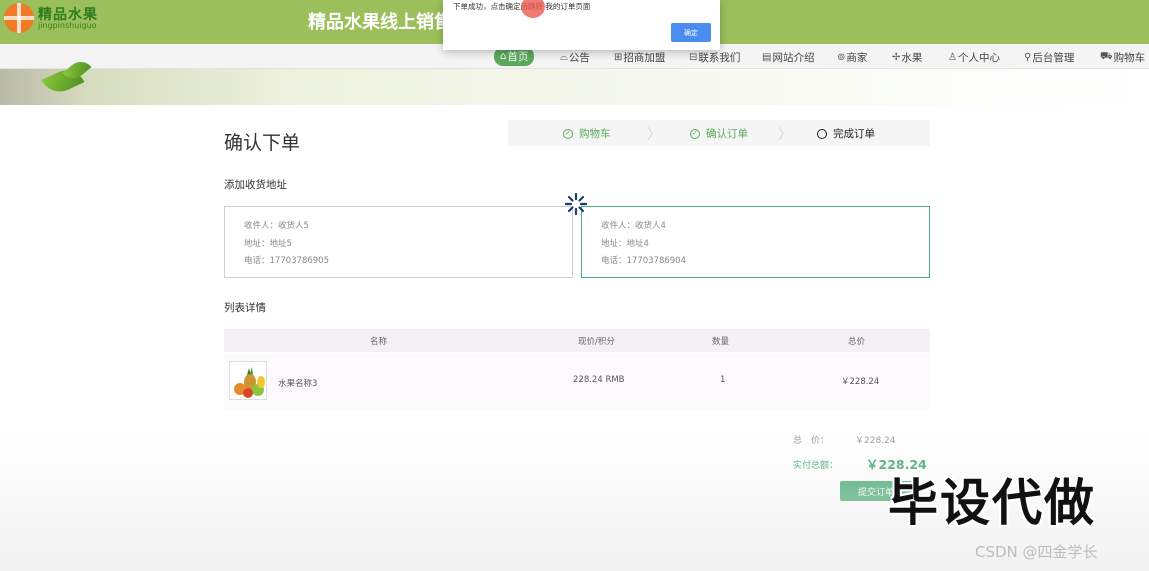 The image size is (1149, 571). Describe the element at coordinates (286, 261) in the screenshot. I see `address-phone: 电话：17703786905` at that location.